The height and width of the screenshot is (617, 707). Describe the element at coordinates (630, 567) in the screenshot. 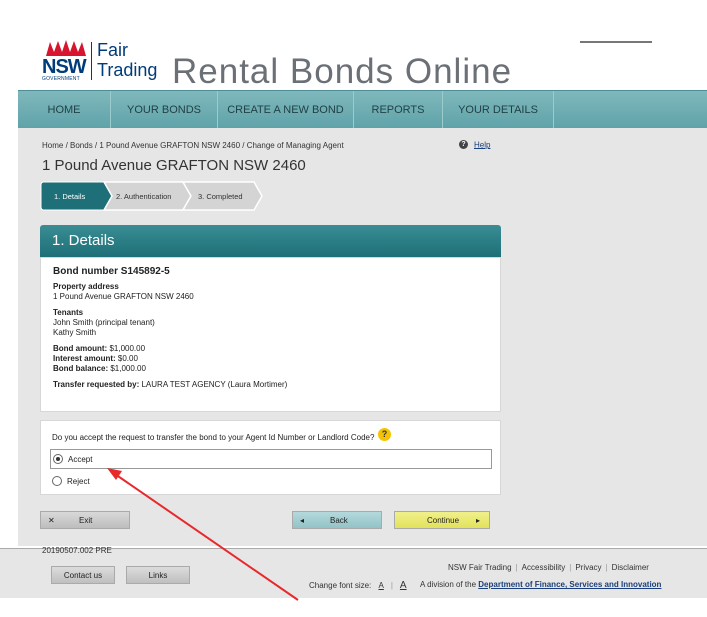

I see `footer-link-disclaimer: Disclaimer` at that location.